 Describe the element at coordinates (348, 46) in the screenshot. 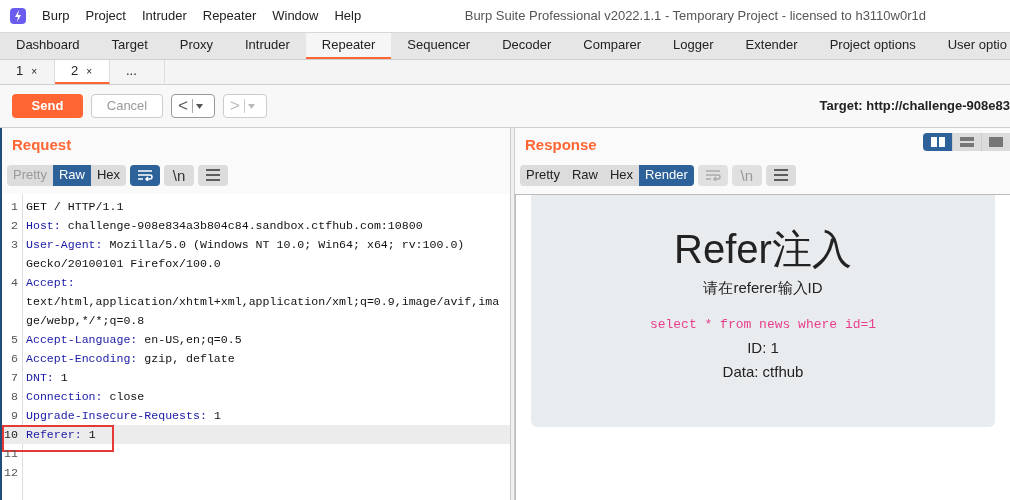

I see `main-tab: Repeater` at that location.